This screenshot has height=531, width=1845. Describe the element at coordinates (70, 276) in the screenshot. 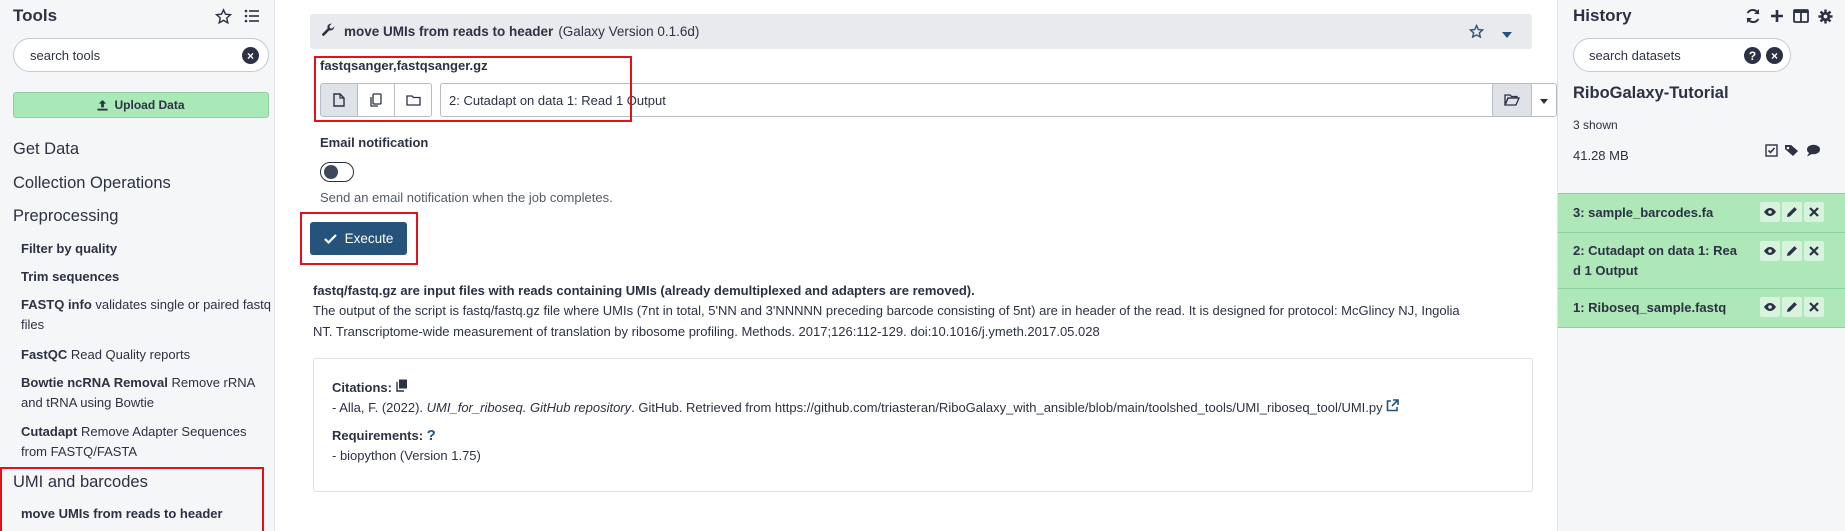

I see `tool-name: Trim sequences` at that location.